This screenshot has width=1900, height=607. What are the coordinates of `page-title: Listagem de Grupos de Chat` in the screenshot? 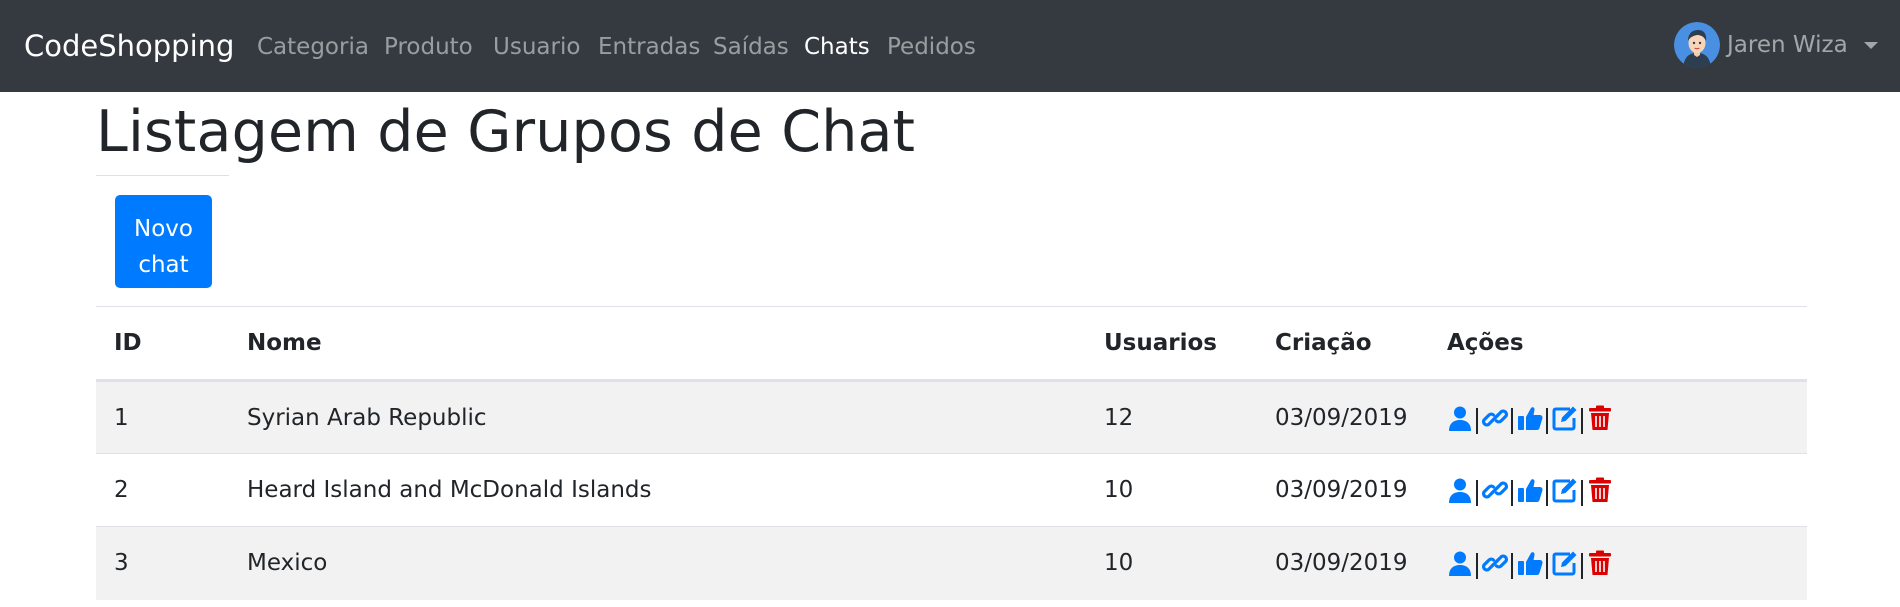 It's located at (506, 132).